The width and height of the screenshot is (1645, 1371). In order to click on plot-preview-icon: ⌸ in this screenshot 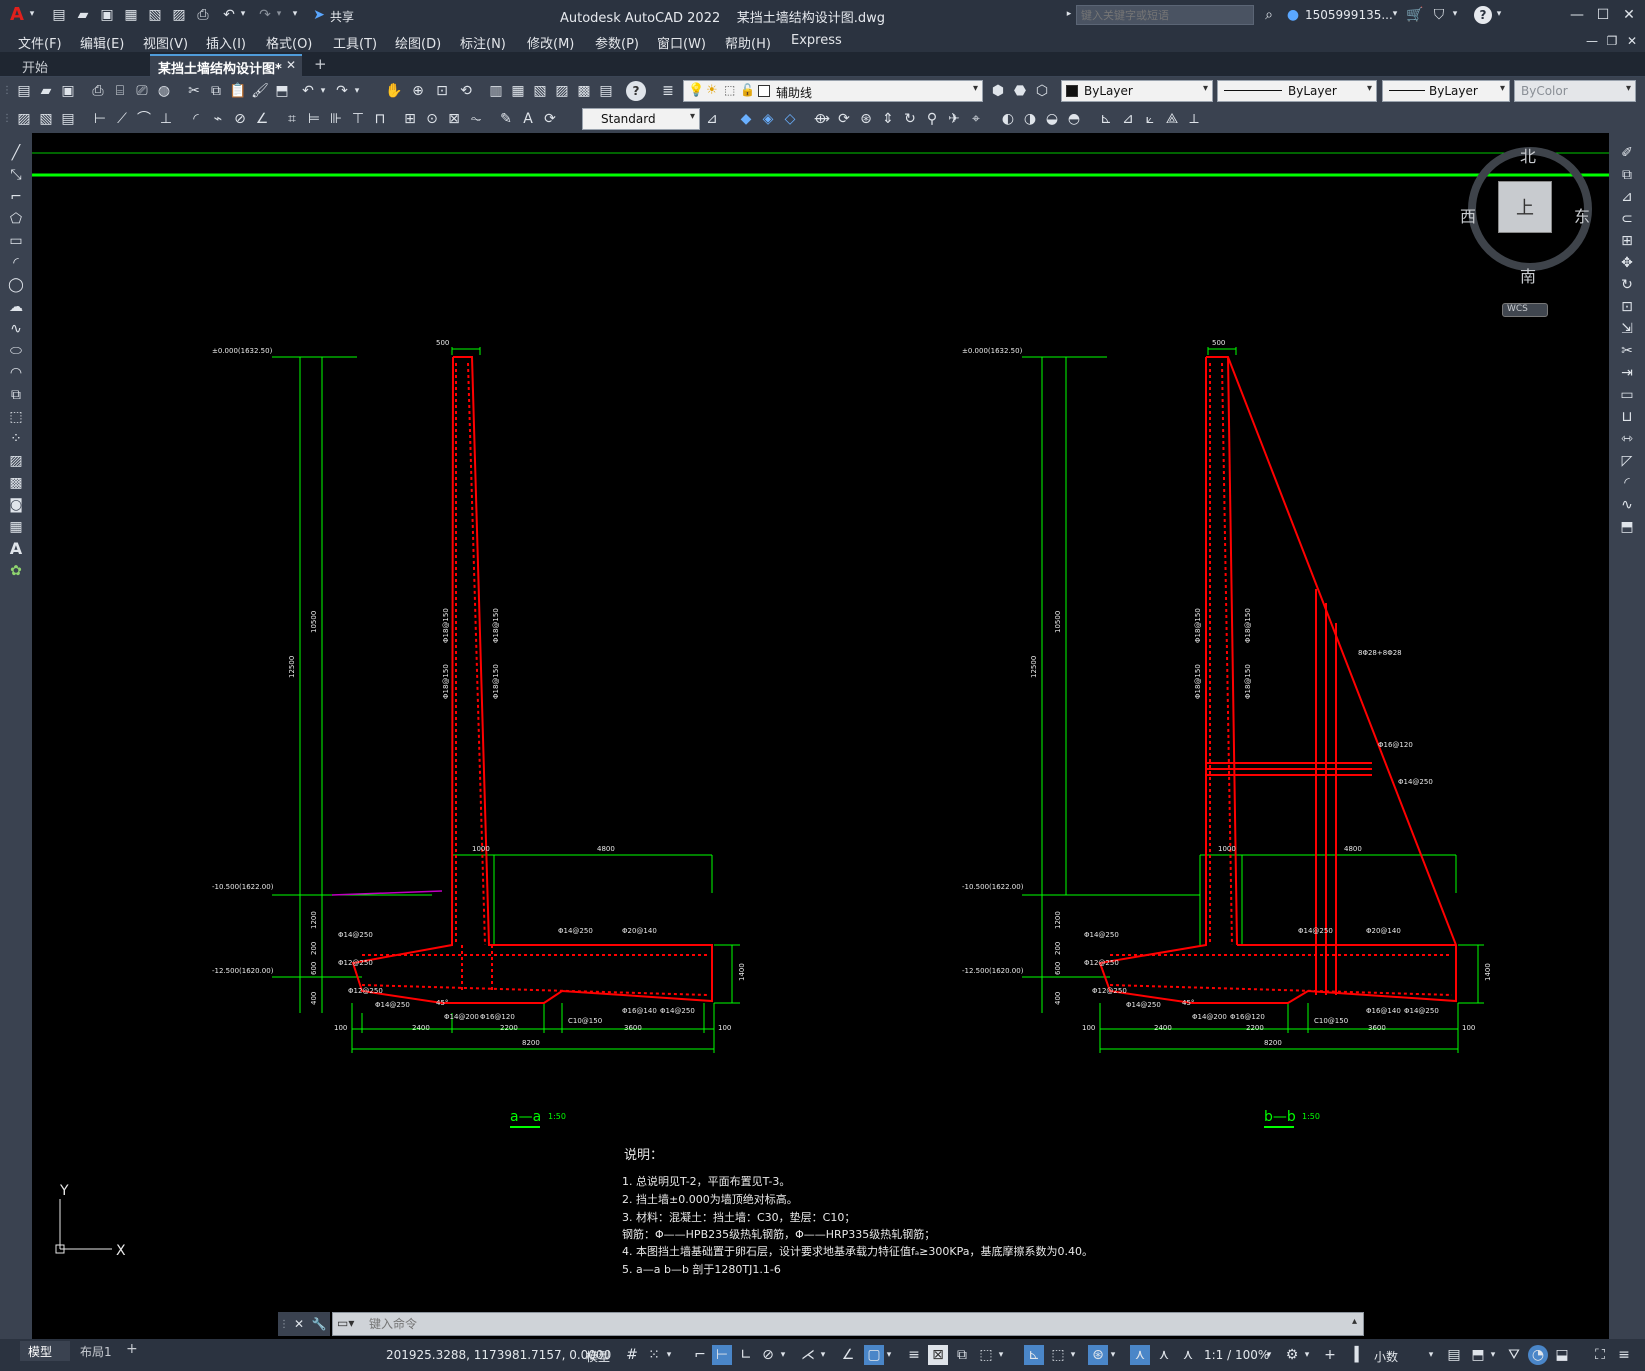, I will do `click(120, 91)`.